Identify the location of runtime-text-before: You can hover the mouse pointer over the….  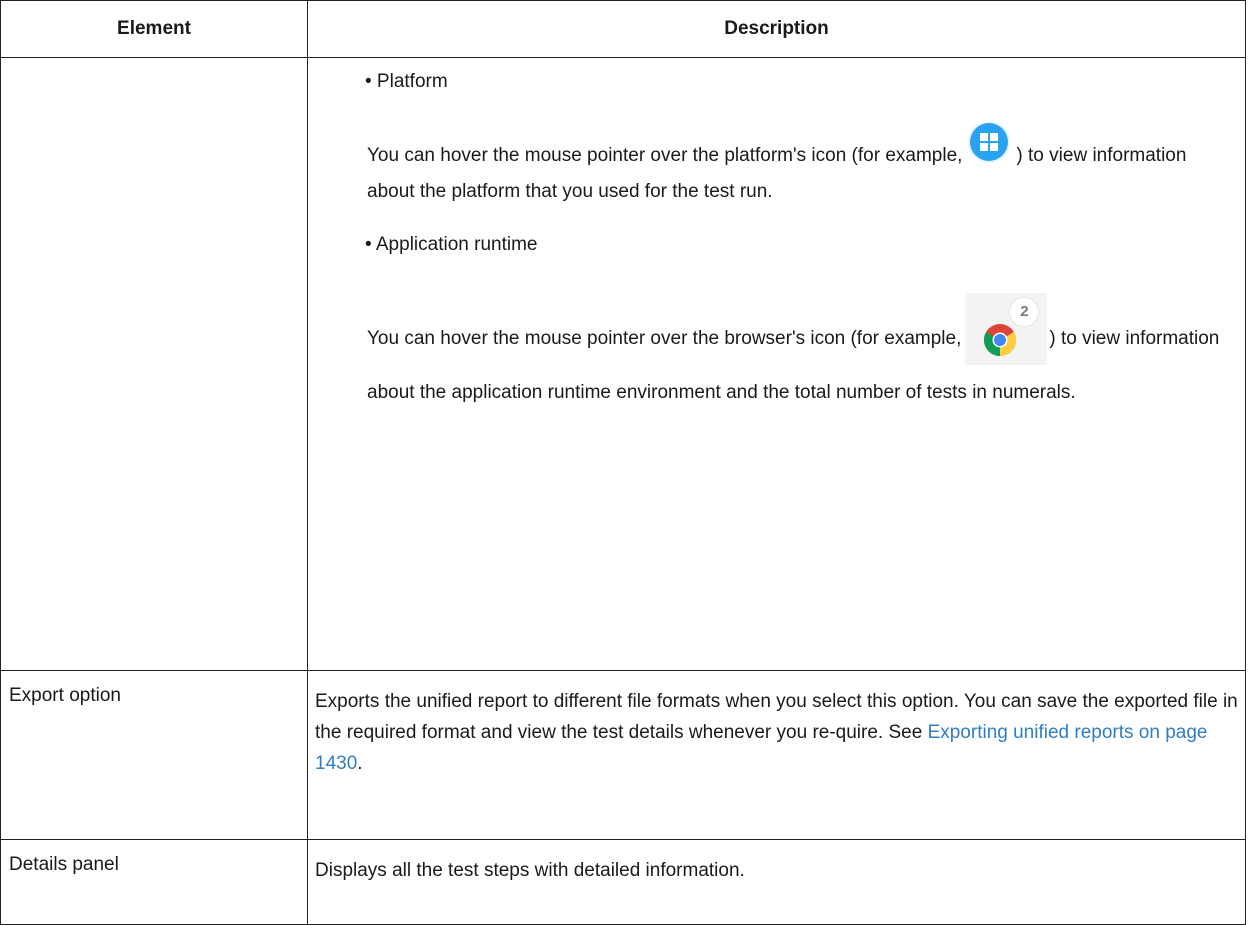
(664, 339).